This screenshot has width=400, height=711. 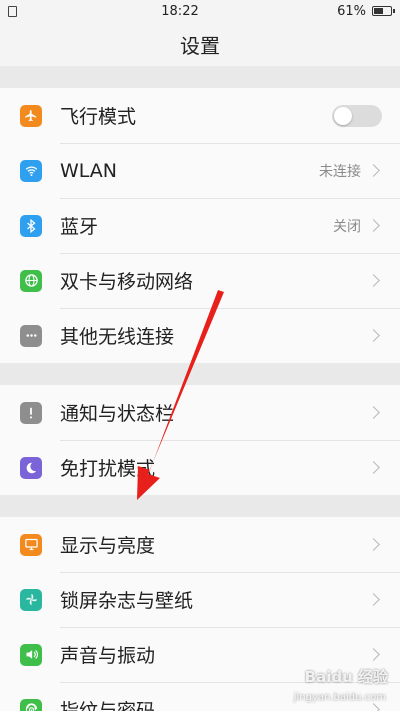 I want to click on settings-row-label: 通知与状态栏, so click(x=117, y=414).